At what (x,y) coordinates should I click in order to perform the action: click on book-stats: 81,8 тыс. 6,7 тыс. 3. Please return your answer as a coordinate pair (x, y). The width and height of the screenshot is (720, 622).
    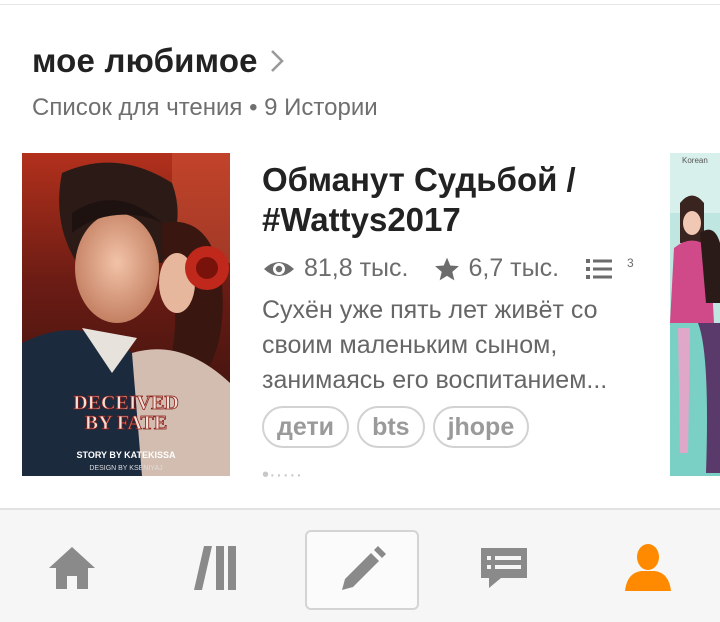
    Looking at the image, I should click on (462, 268).